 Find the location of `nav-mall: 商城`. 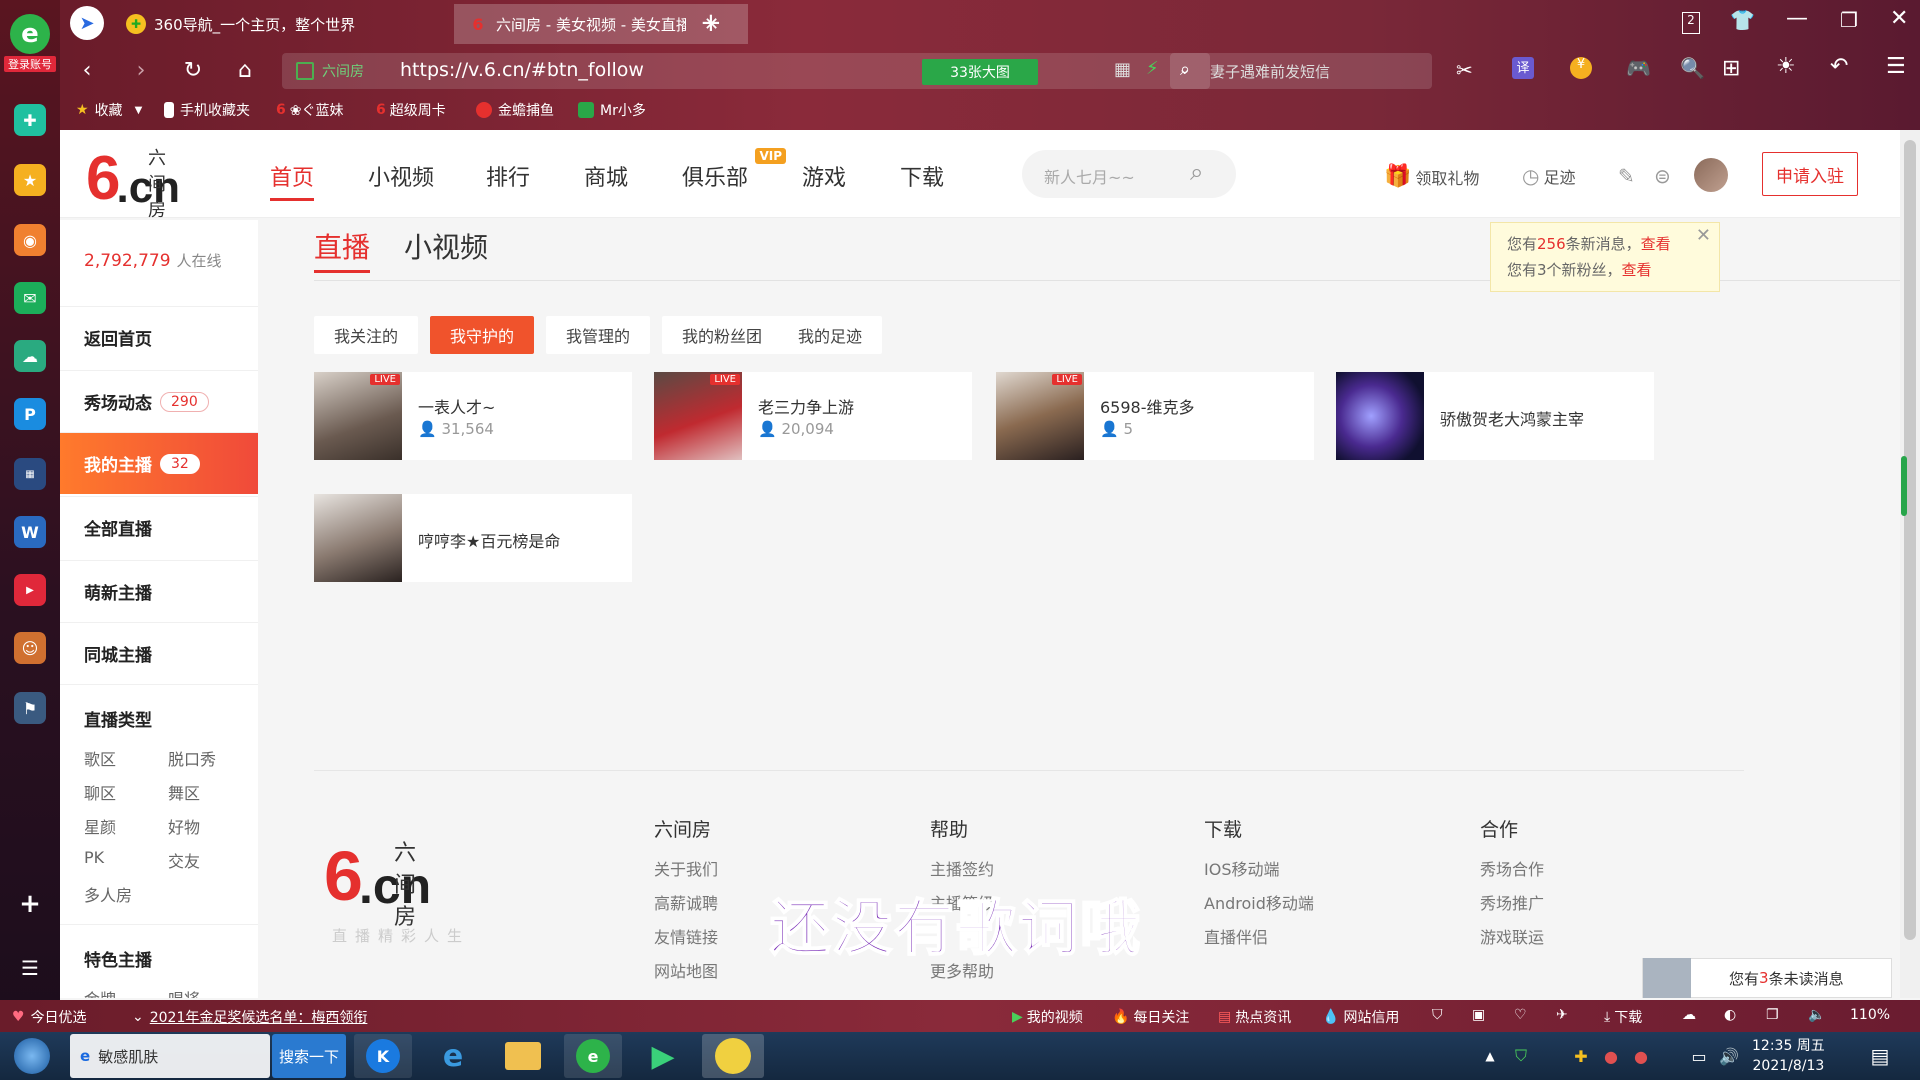

nav-mall: 商城 is located at coordinates (606, 176).